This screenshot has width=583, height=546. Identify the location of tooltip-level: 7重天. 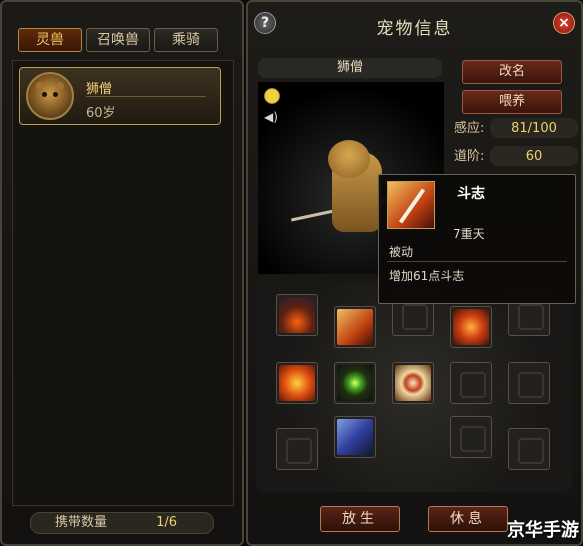
(469, 234).